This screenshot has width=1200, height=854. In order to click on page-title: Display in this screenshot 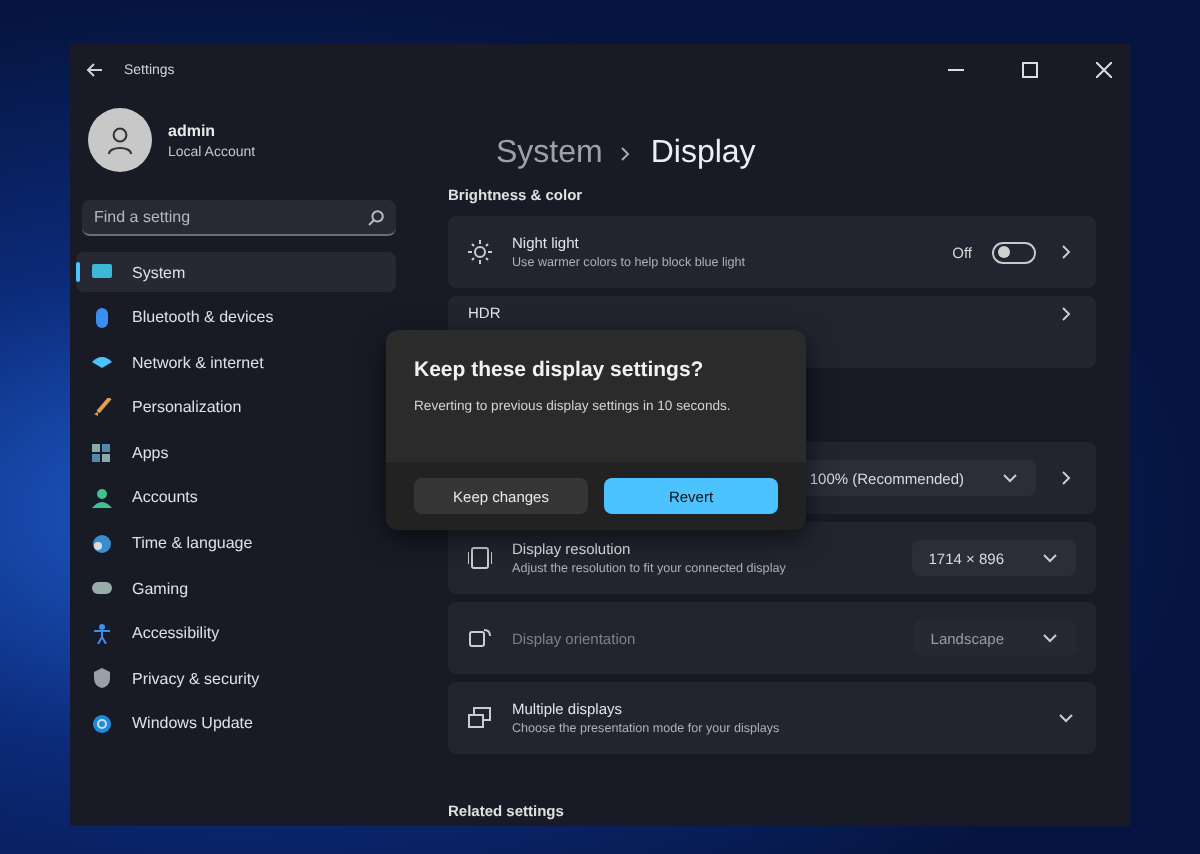, I will do `click(703, 154)`.